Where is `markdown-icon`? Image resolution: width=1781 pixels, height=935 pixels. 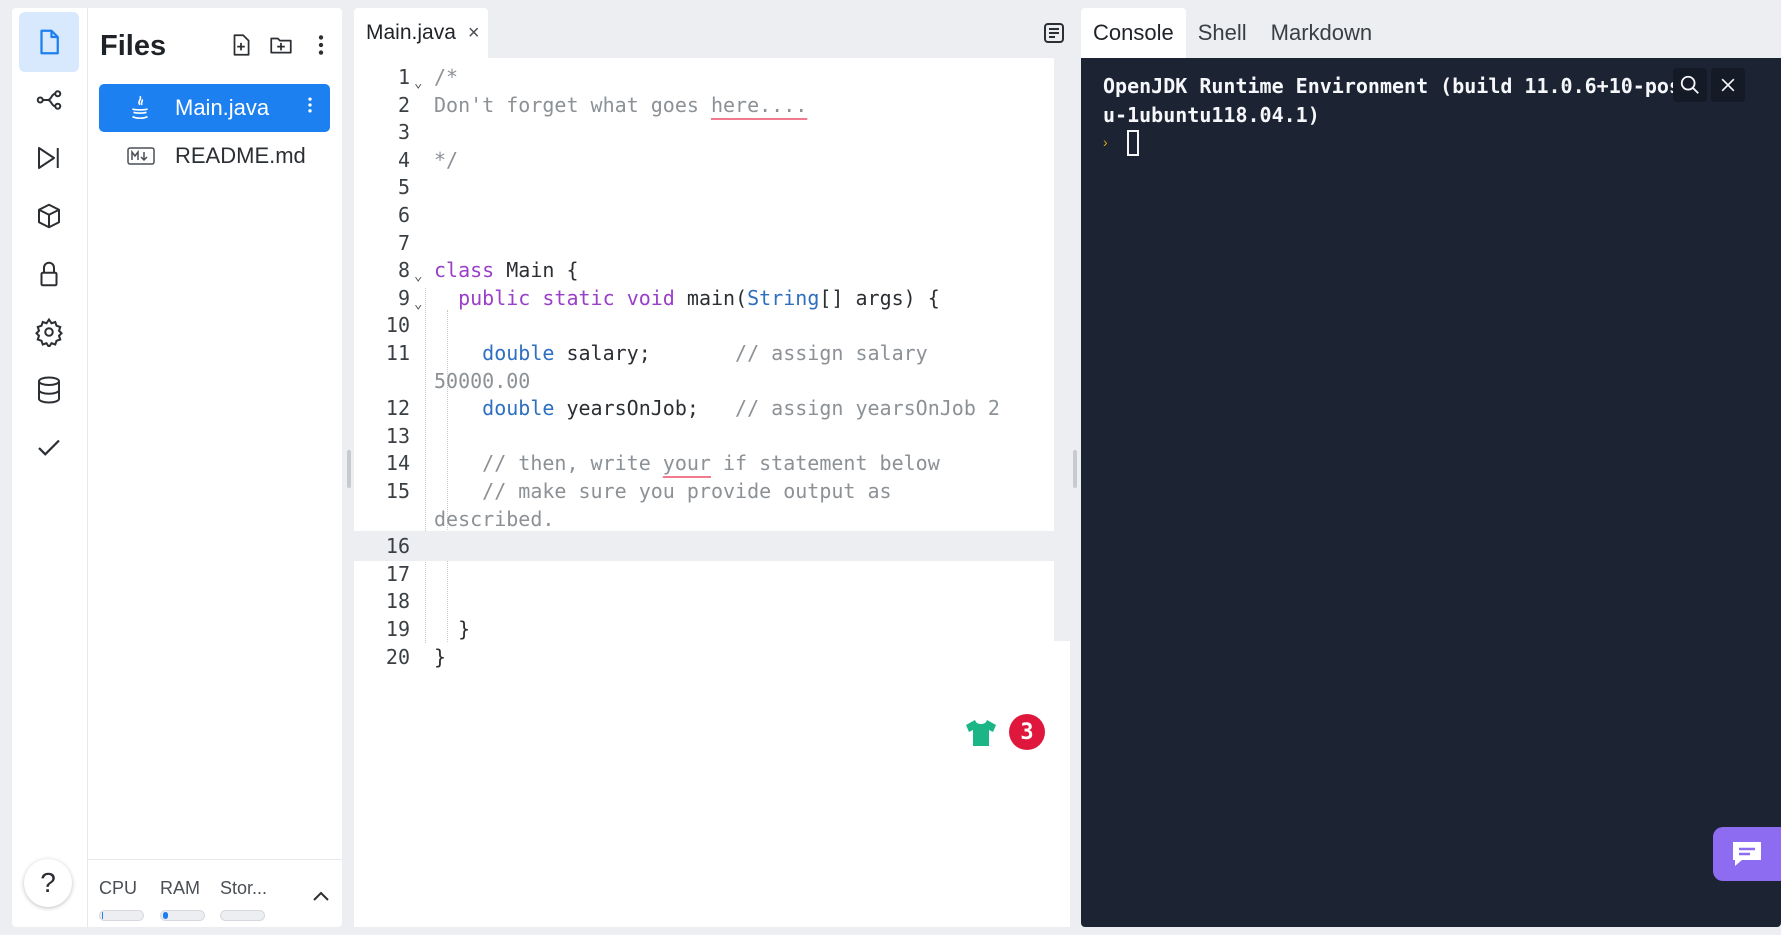 markdown-icon is located at coordinates (147, 156).